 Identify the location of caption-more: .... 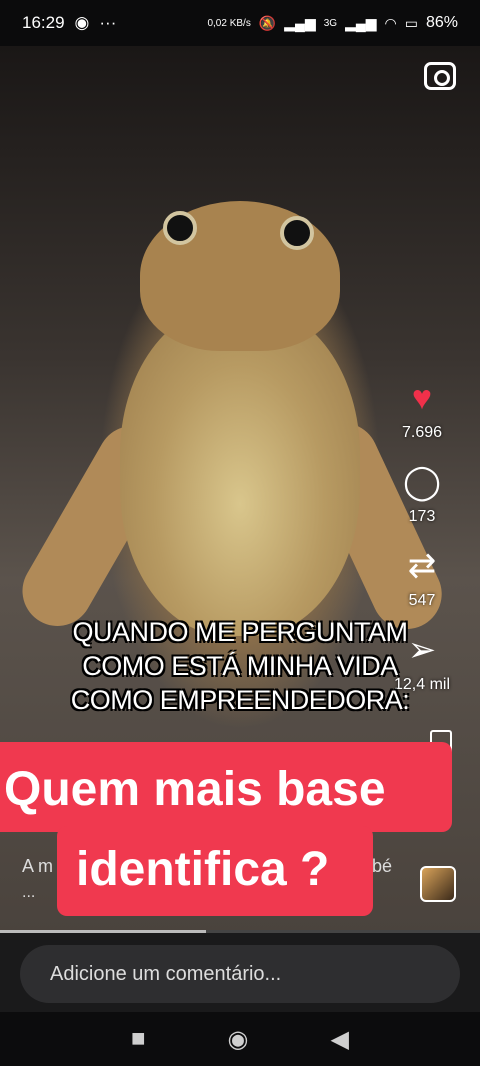
(28, 893).